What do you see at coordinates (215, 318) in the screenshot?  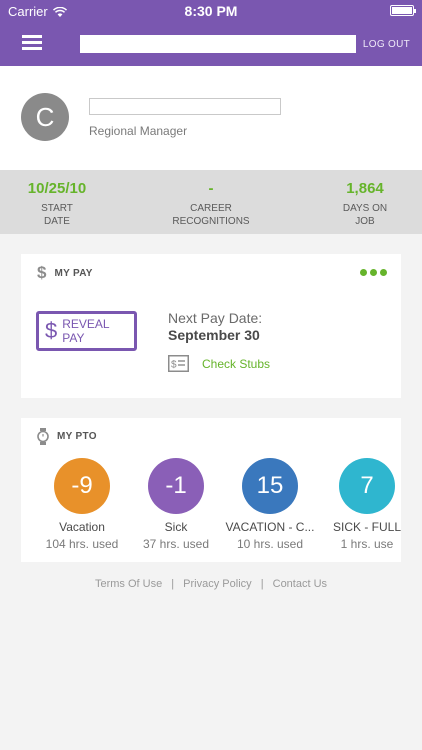 I see `next-pay-label: Next Pay Date:` at bounding box center [215, 318].